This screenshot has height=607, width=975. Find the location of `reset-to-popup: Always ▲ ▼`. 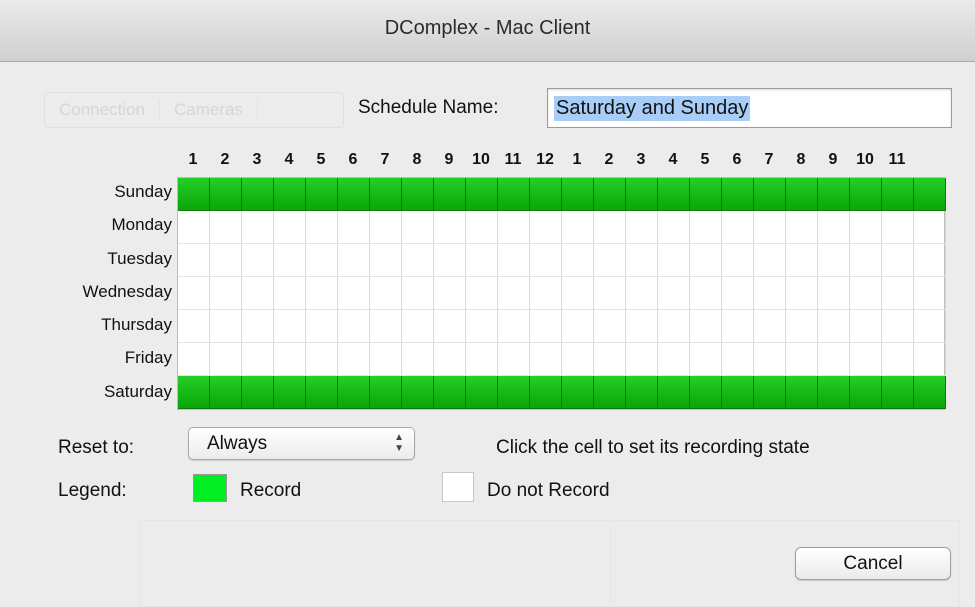

reset-to-popup: Always ▲ ▼ is located at coordinates (301, 443).